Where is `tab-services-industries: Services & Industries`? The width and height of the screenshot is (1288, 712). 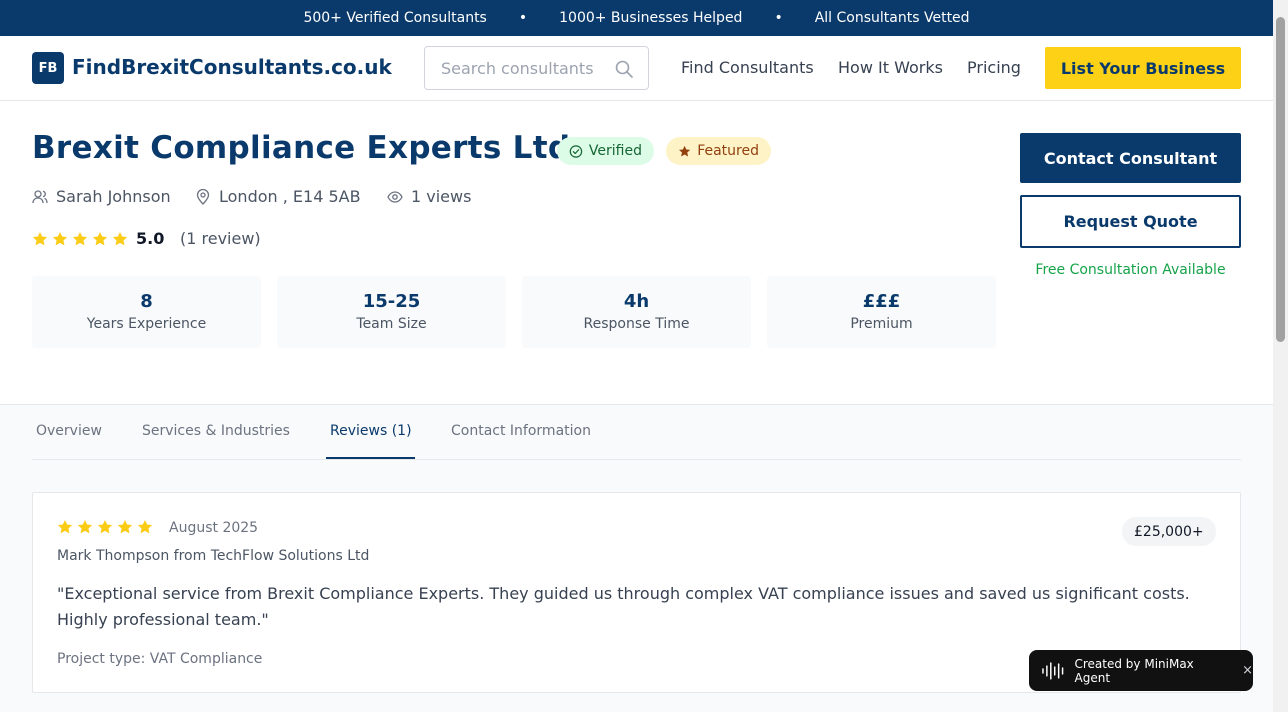 tab-services-industries: Services & Industries is located at coordinates (216, 431).